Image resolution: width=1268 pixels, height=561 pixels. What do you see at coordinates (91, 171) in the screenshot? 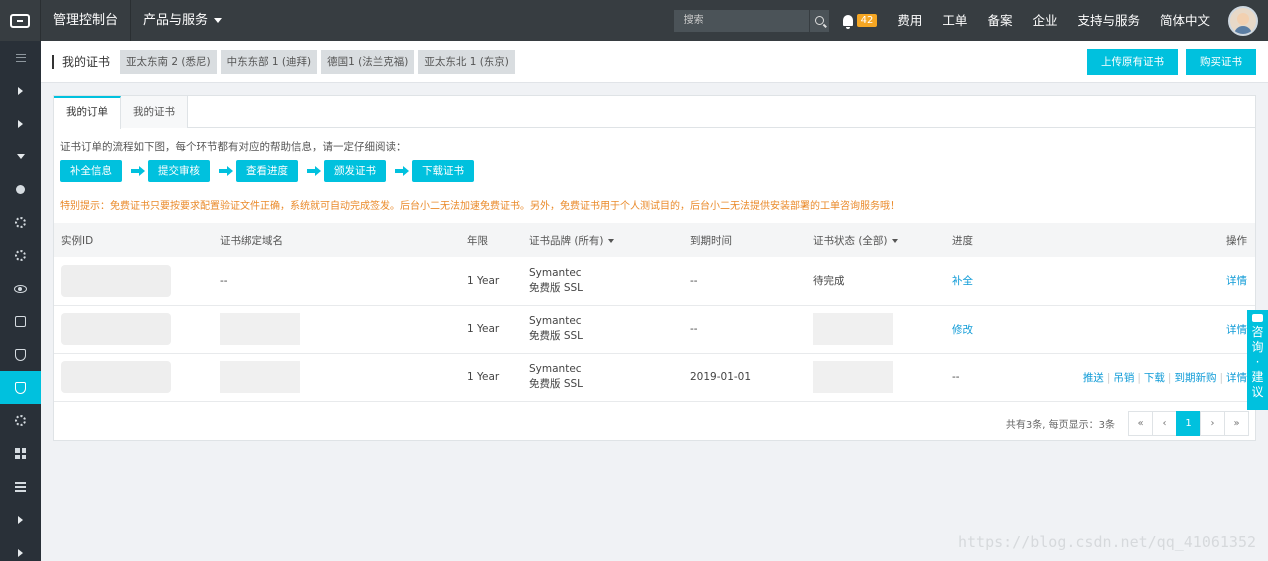
I see `step-complete-info: 补全信息` at bounding box center [91, 171].